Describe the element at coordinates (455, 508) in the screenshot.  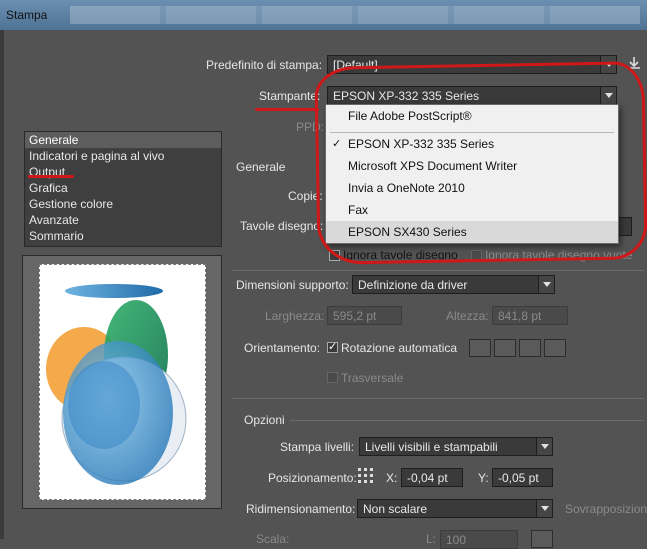
I see `scaling-select: Non scalare` at that location.